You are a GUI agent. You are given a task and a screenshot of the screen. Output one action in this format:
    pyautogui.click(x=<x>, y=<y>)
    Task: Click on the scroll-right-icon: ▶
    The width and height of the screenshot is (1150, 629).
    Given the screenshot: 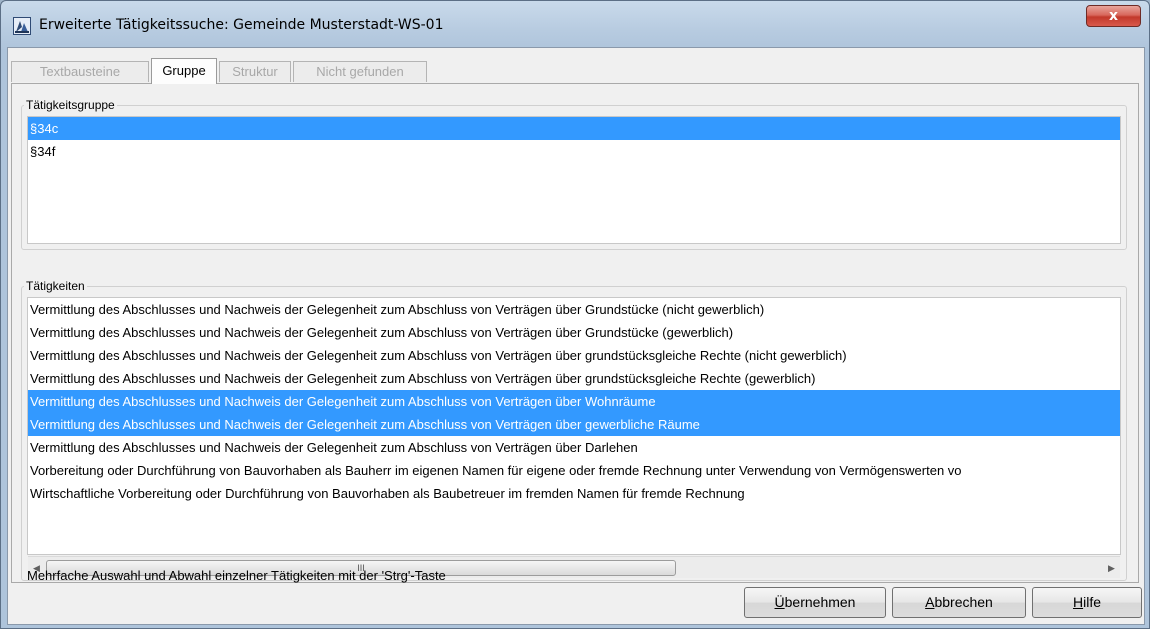 What is the action you would take?
    pyautogui.click(x=1111, y=567)
    